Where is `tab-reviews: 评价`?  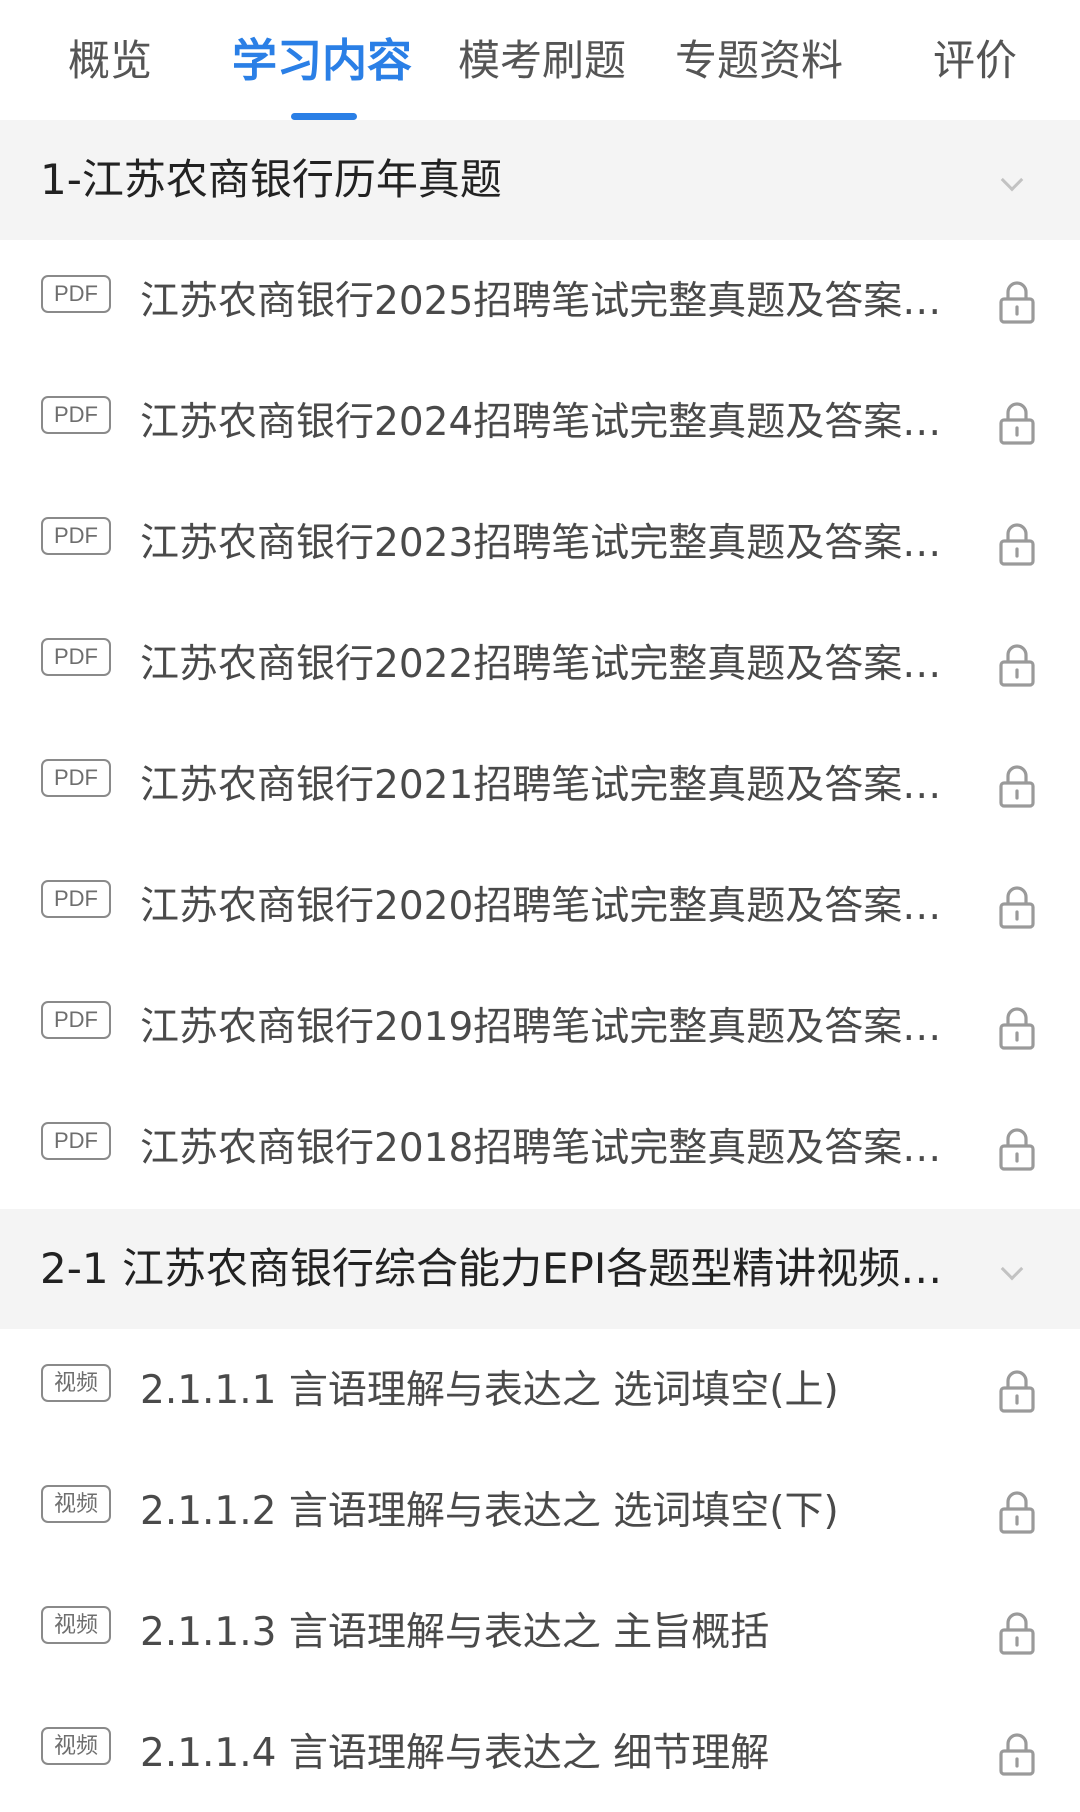 tab-reviews: 评价 is located at coordinates (975, 61).